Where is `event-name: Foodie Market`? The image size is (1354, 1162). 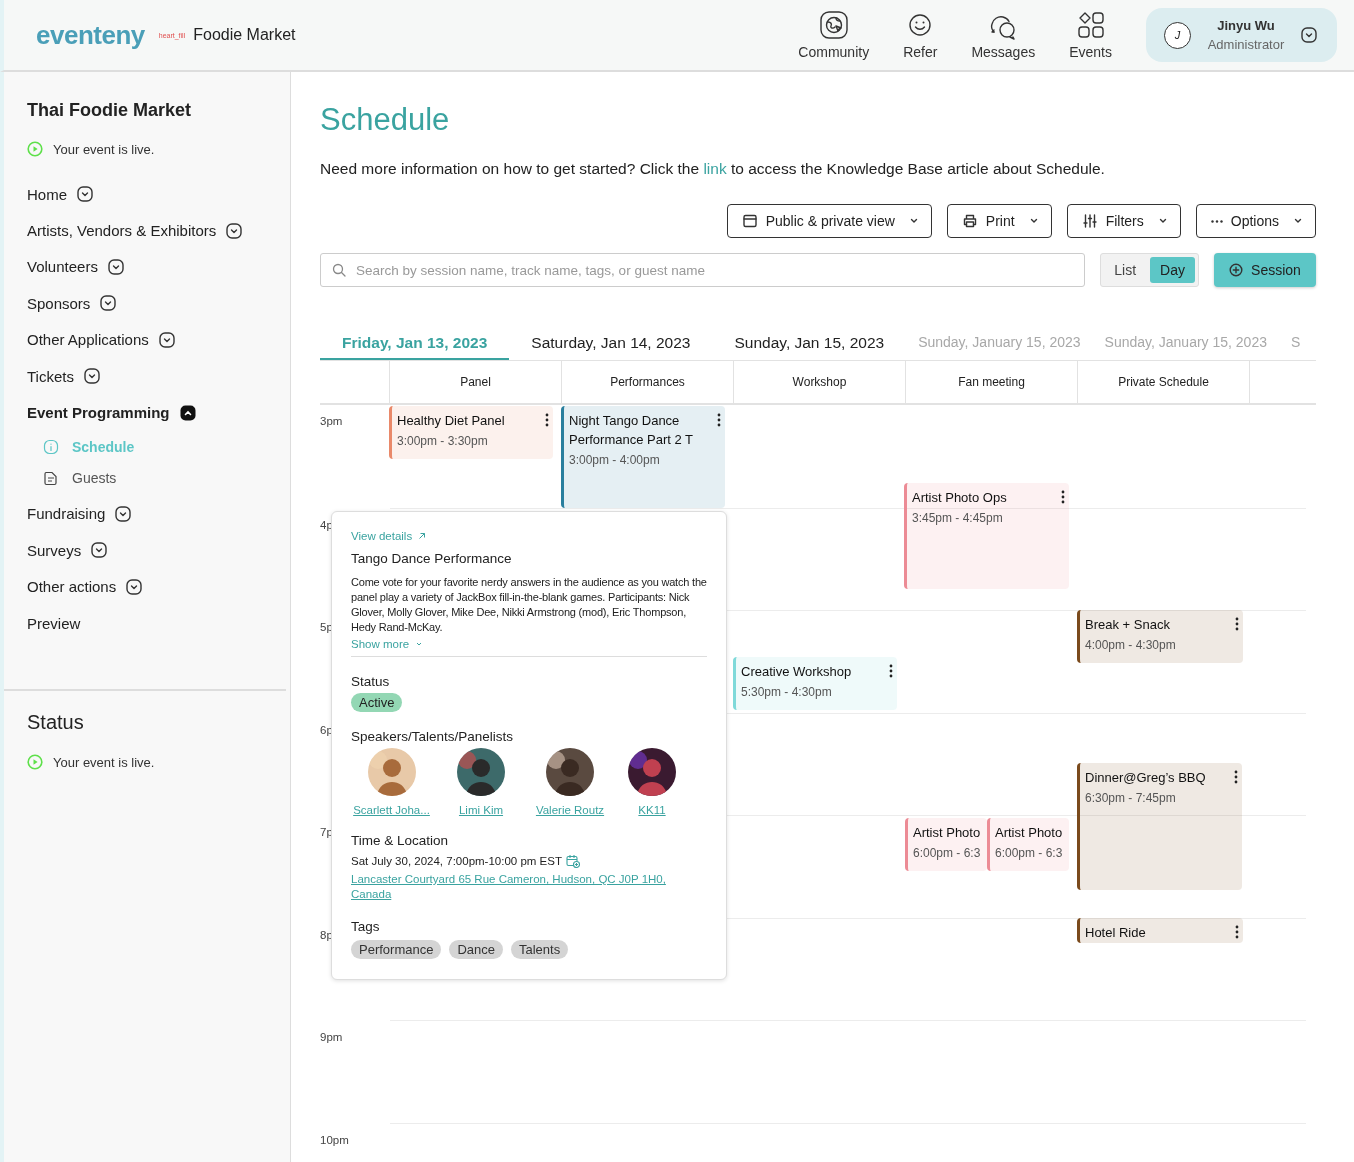 event-name: Foodie Market is located at coordinates (244, 35).